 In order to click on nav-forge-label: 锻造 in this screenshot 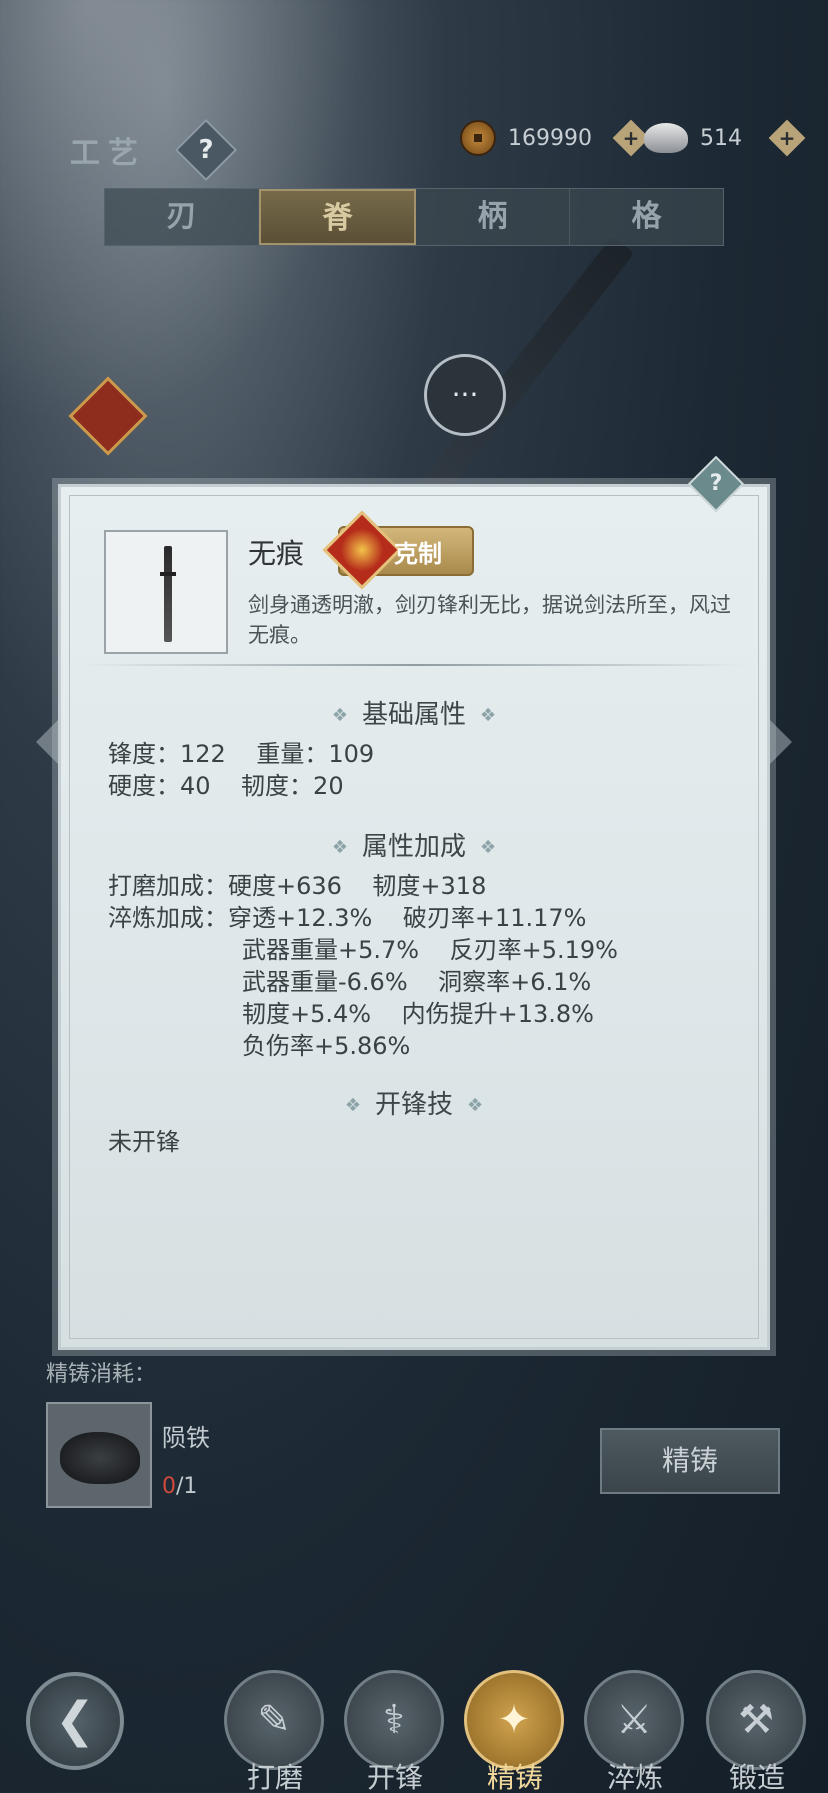, I will do `click(756, 1777)`.